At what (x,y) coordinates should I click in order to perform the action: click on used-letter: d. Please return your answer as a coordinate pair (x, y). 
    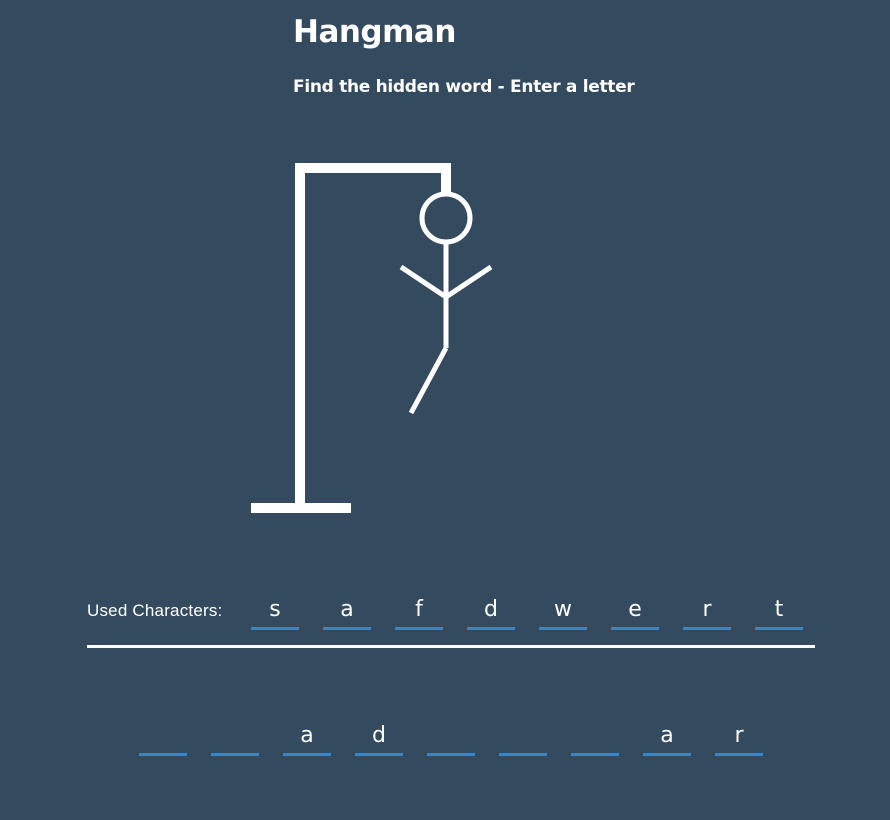
    Looking at the image, I should click on (491, 612).